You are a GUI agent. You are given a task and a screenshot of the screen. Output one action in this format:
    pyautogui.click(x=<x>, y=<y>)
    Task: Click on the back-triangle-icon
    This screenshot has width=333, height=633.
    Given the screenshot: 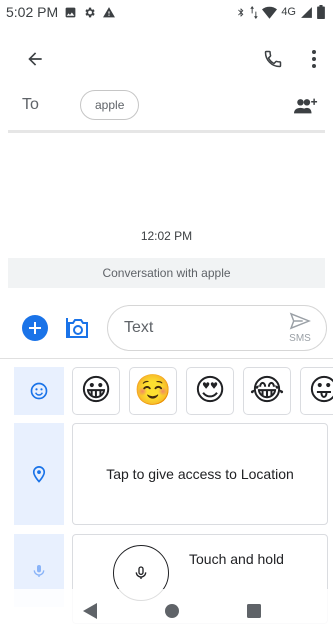 What is the action you would take?
    pyautogui.click(x=90, y=611)
    